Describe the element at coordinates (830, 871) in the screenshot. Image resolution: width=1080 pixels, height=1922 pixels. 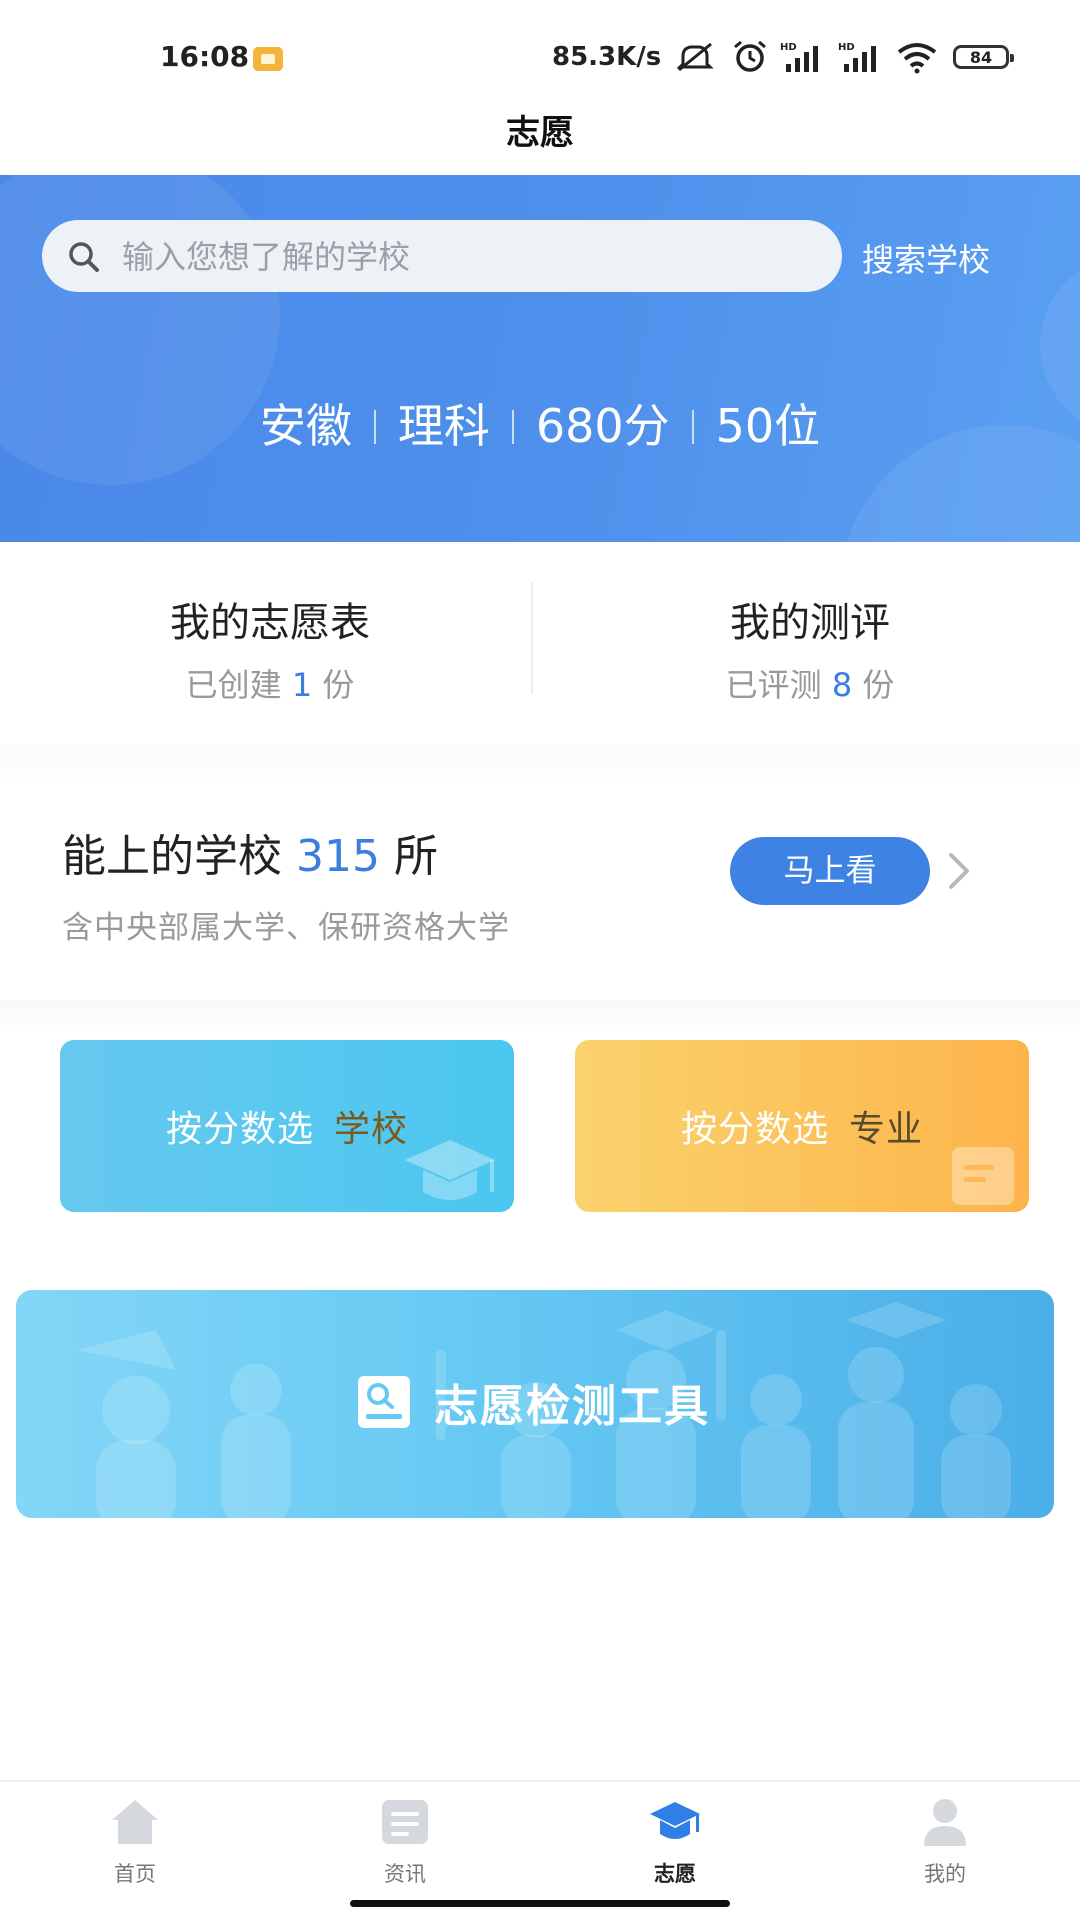
I see `view-now-button: 马上看` at that location.